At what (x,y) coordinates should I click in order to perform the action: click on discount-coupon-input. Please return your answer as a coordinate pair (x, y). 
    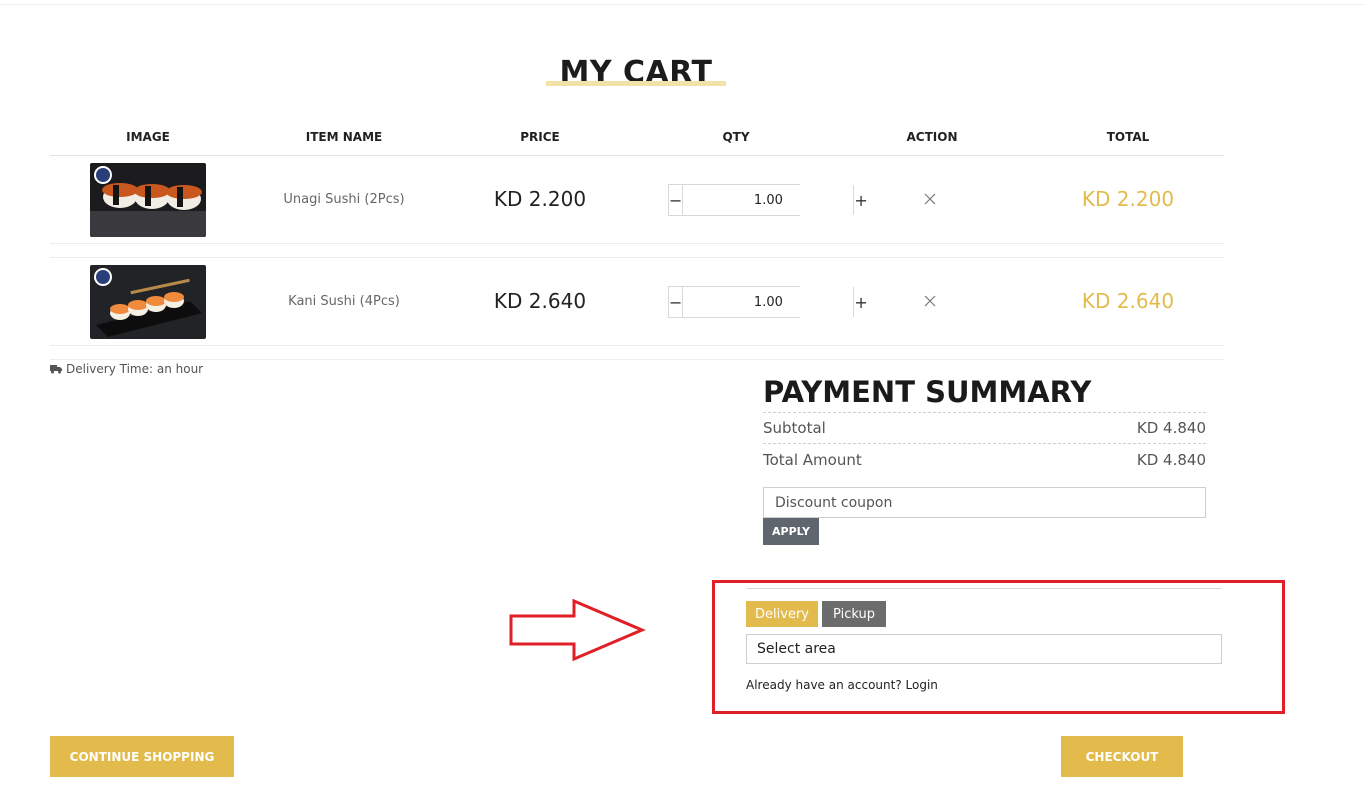
    Looking at the image, I should click on (984, 502).